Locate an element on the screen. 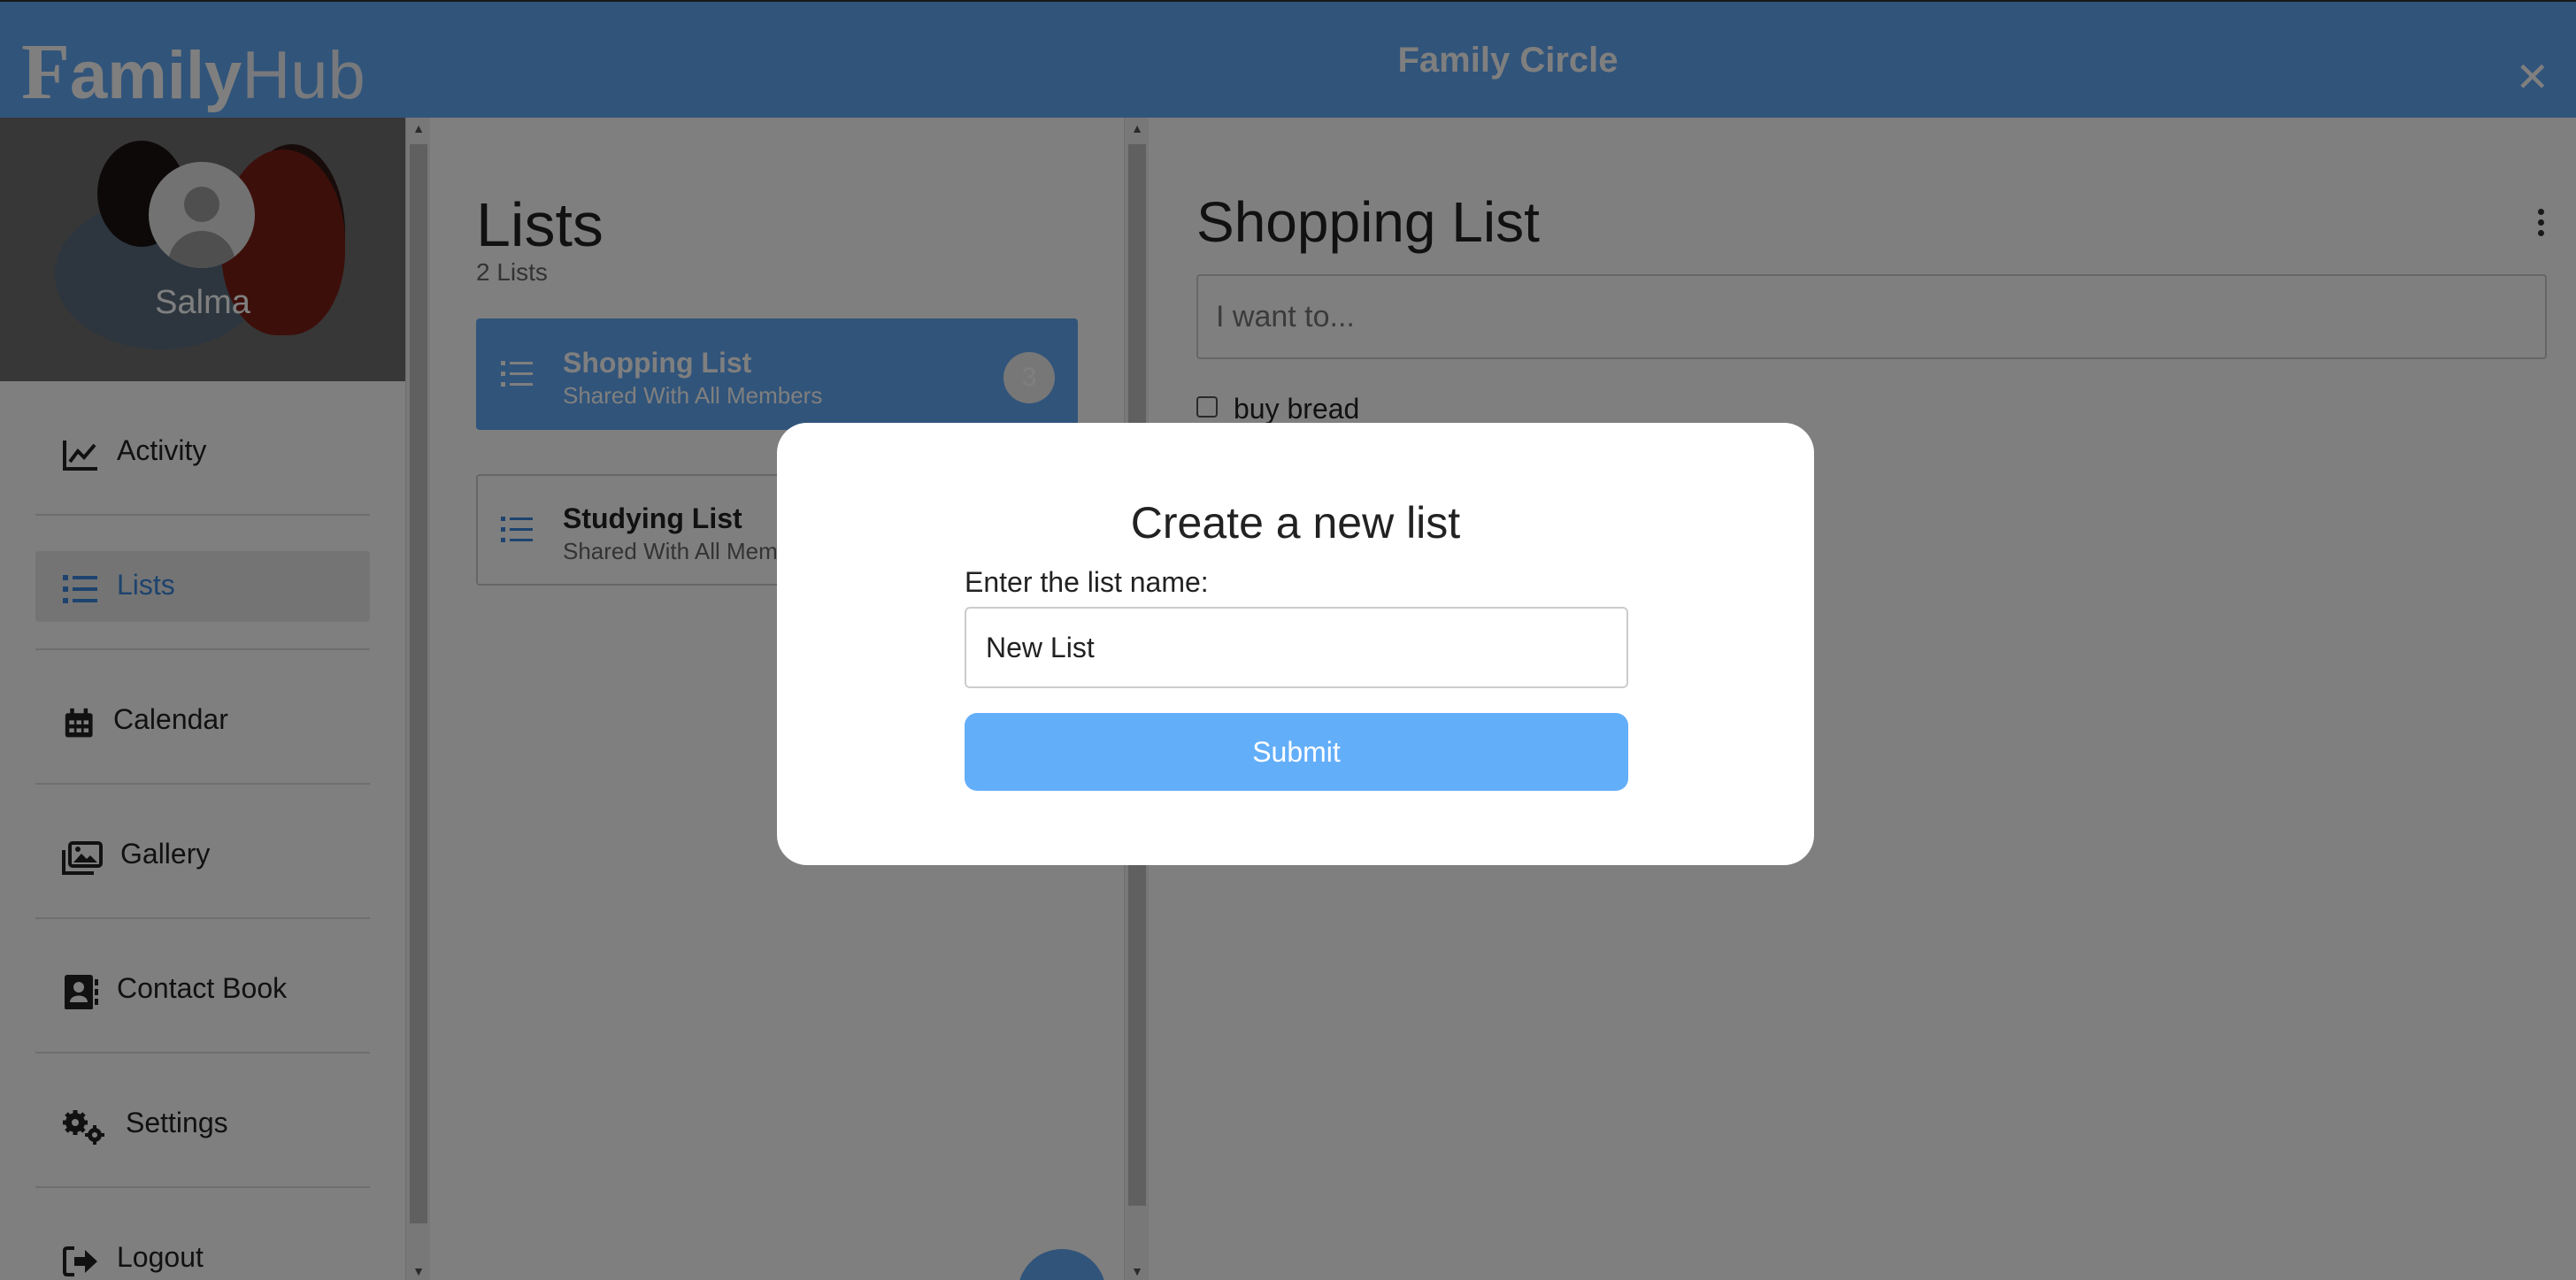 This screenshot has height=1280, width=2576. list-name-label: Enter the list name: is located at coordinates (1087, 582).